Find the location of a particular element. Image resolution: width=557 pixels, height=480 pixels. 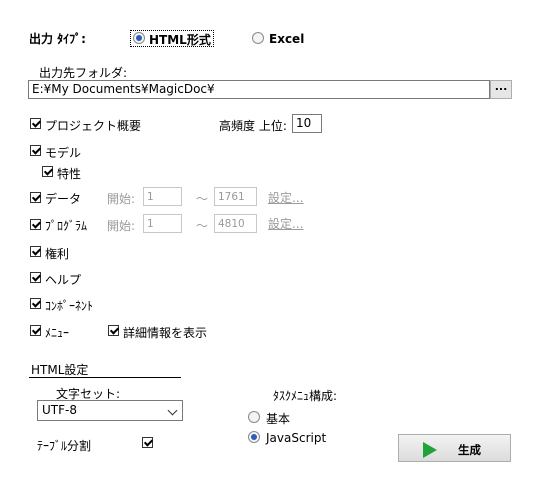

html-format-label: HTML形式 is located at coordinates (180, 39).